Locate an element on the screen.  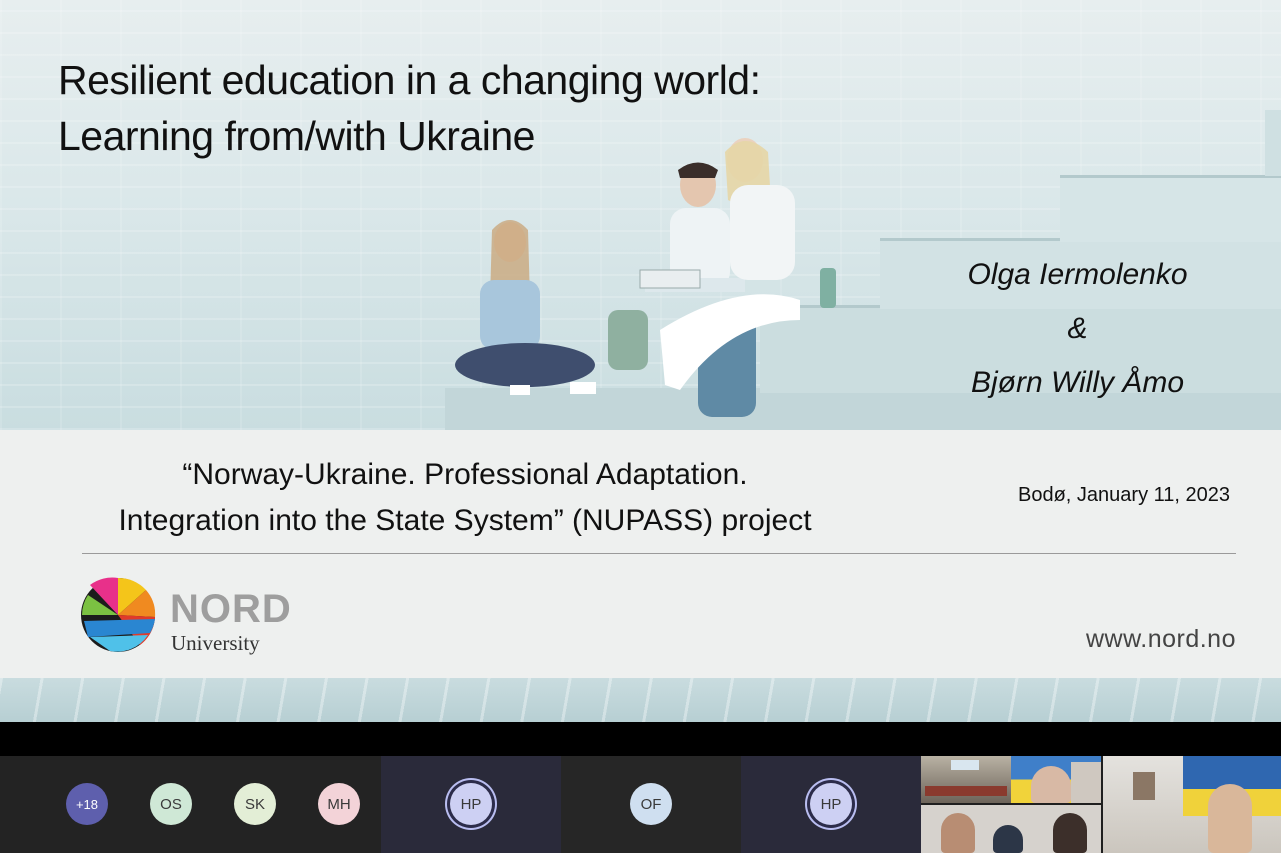
authors-ampersand: & is located at coordinates (1077, 328).